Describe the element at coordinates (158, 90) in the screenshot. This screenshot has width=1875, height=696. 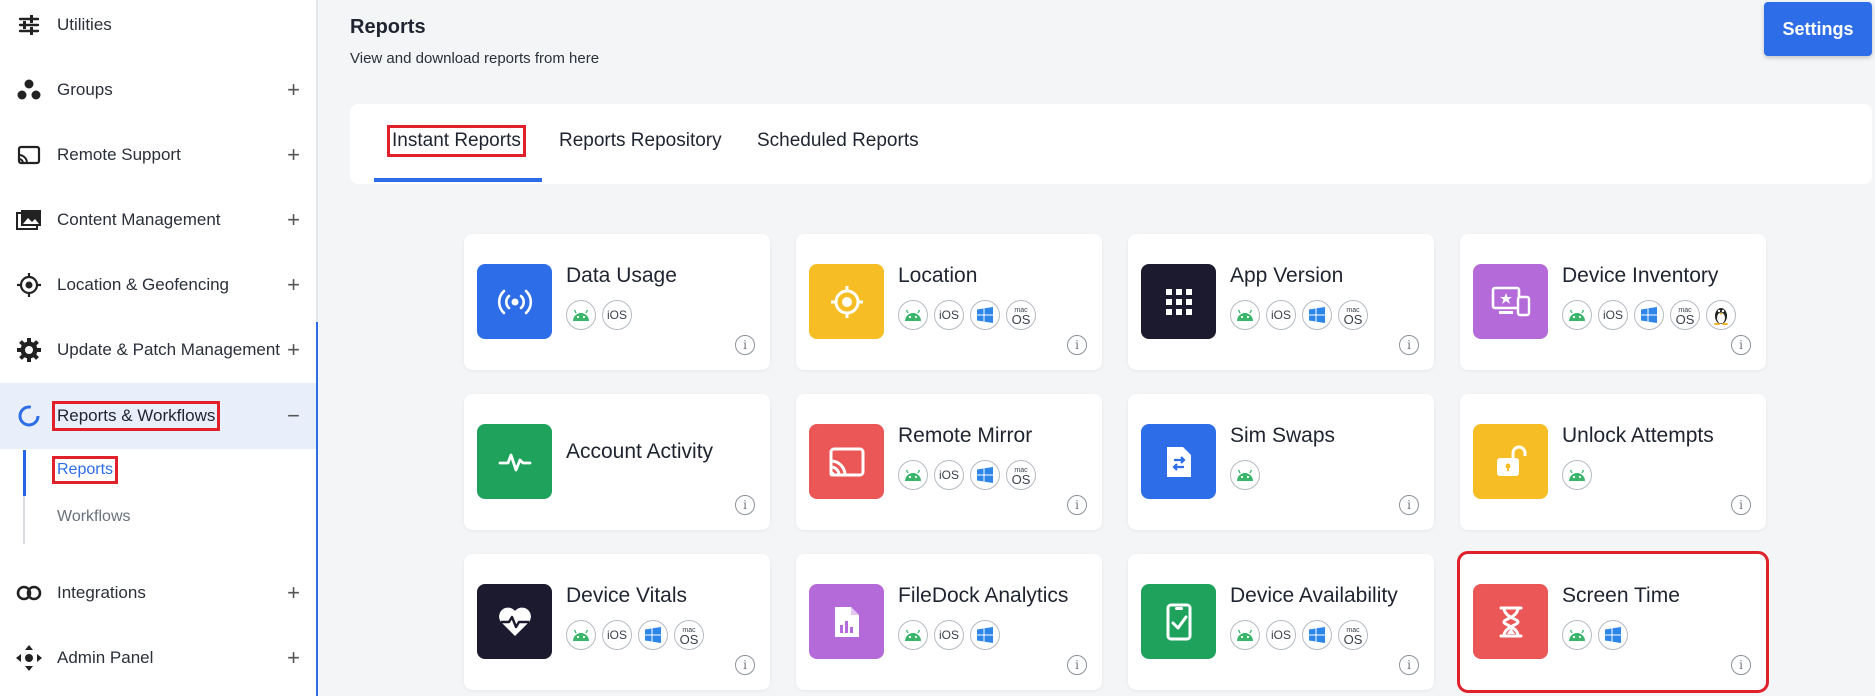
I see `sidebar-item-groups: Groups +` at that location.